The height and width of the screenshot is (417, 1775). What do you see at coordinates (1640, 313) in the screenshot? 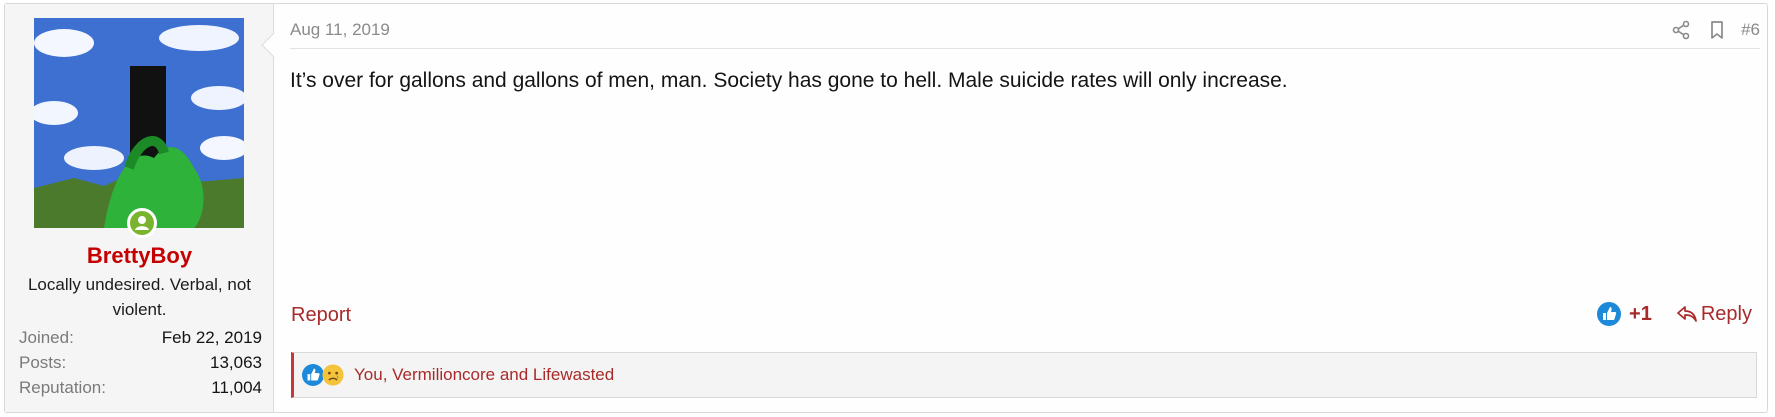
I see `like-count: +1` at bounding box center [1640, 313].